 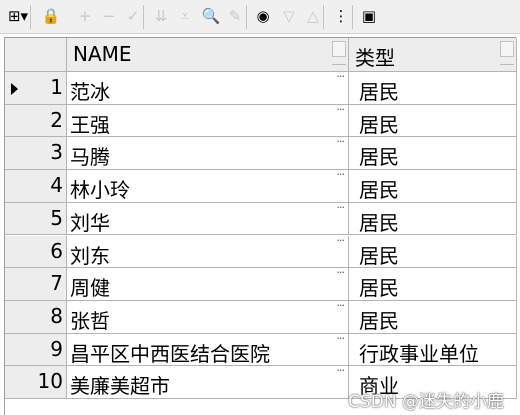 I want to click on cell-type: 行政事业单位, so click(x=433, y=350).